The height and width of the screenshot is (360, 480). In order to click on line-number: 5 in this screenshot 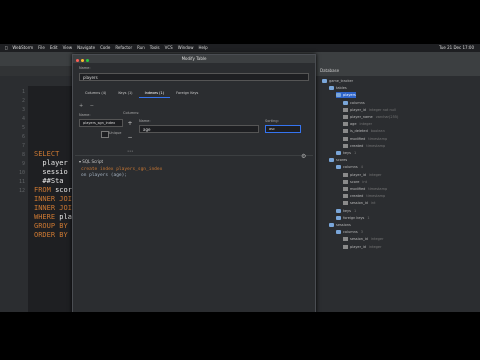, I will do `click(23, 128)`.